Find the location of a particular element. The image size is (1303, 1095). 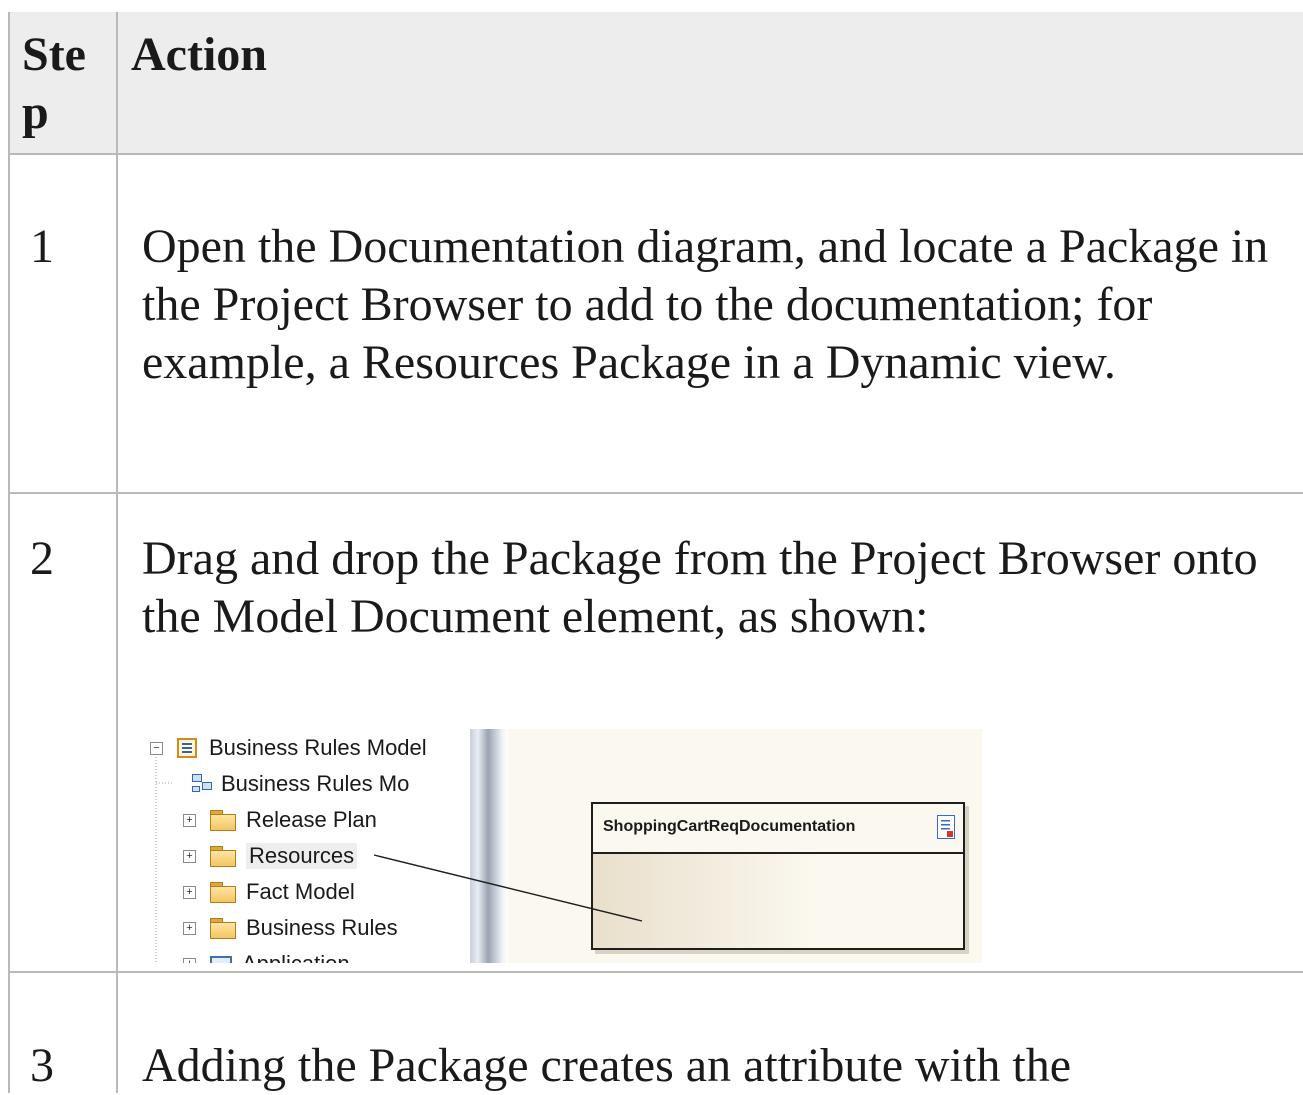

step-number-3: 3 is located at coordinates (42, 1065).